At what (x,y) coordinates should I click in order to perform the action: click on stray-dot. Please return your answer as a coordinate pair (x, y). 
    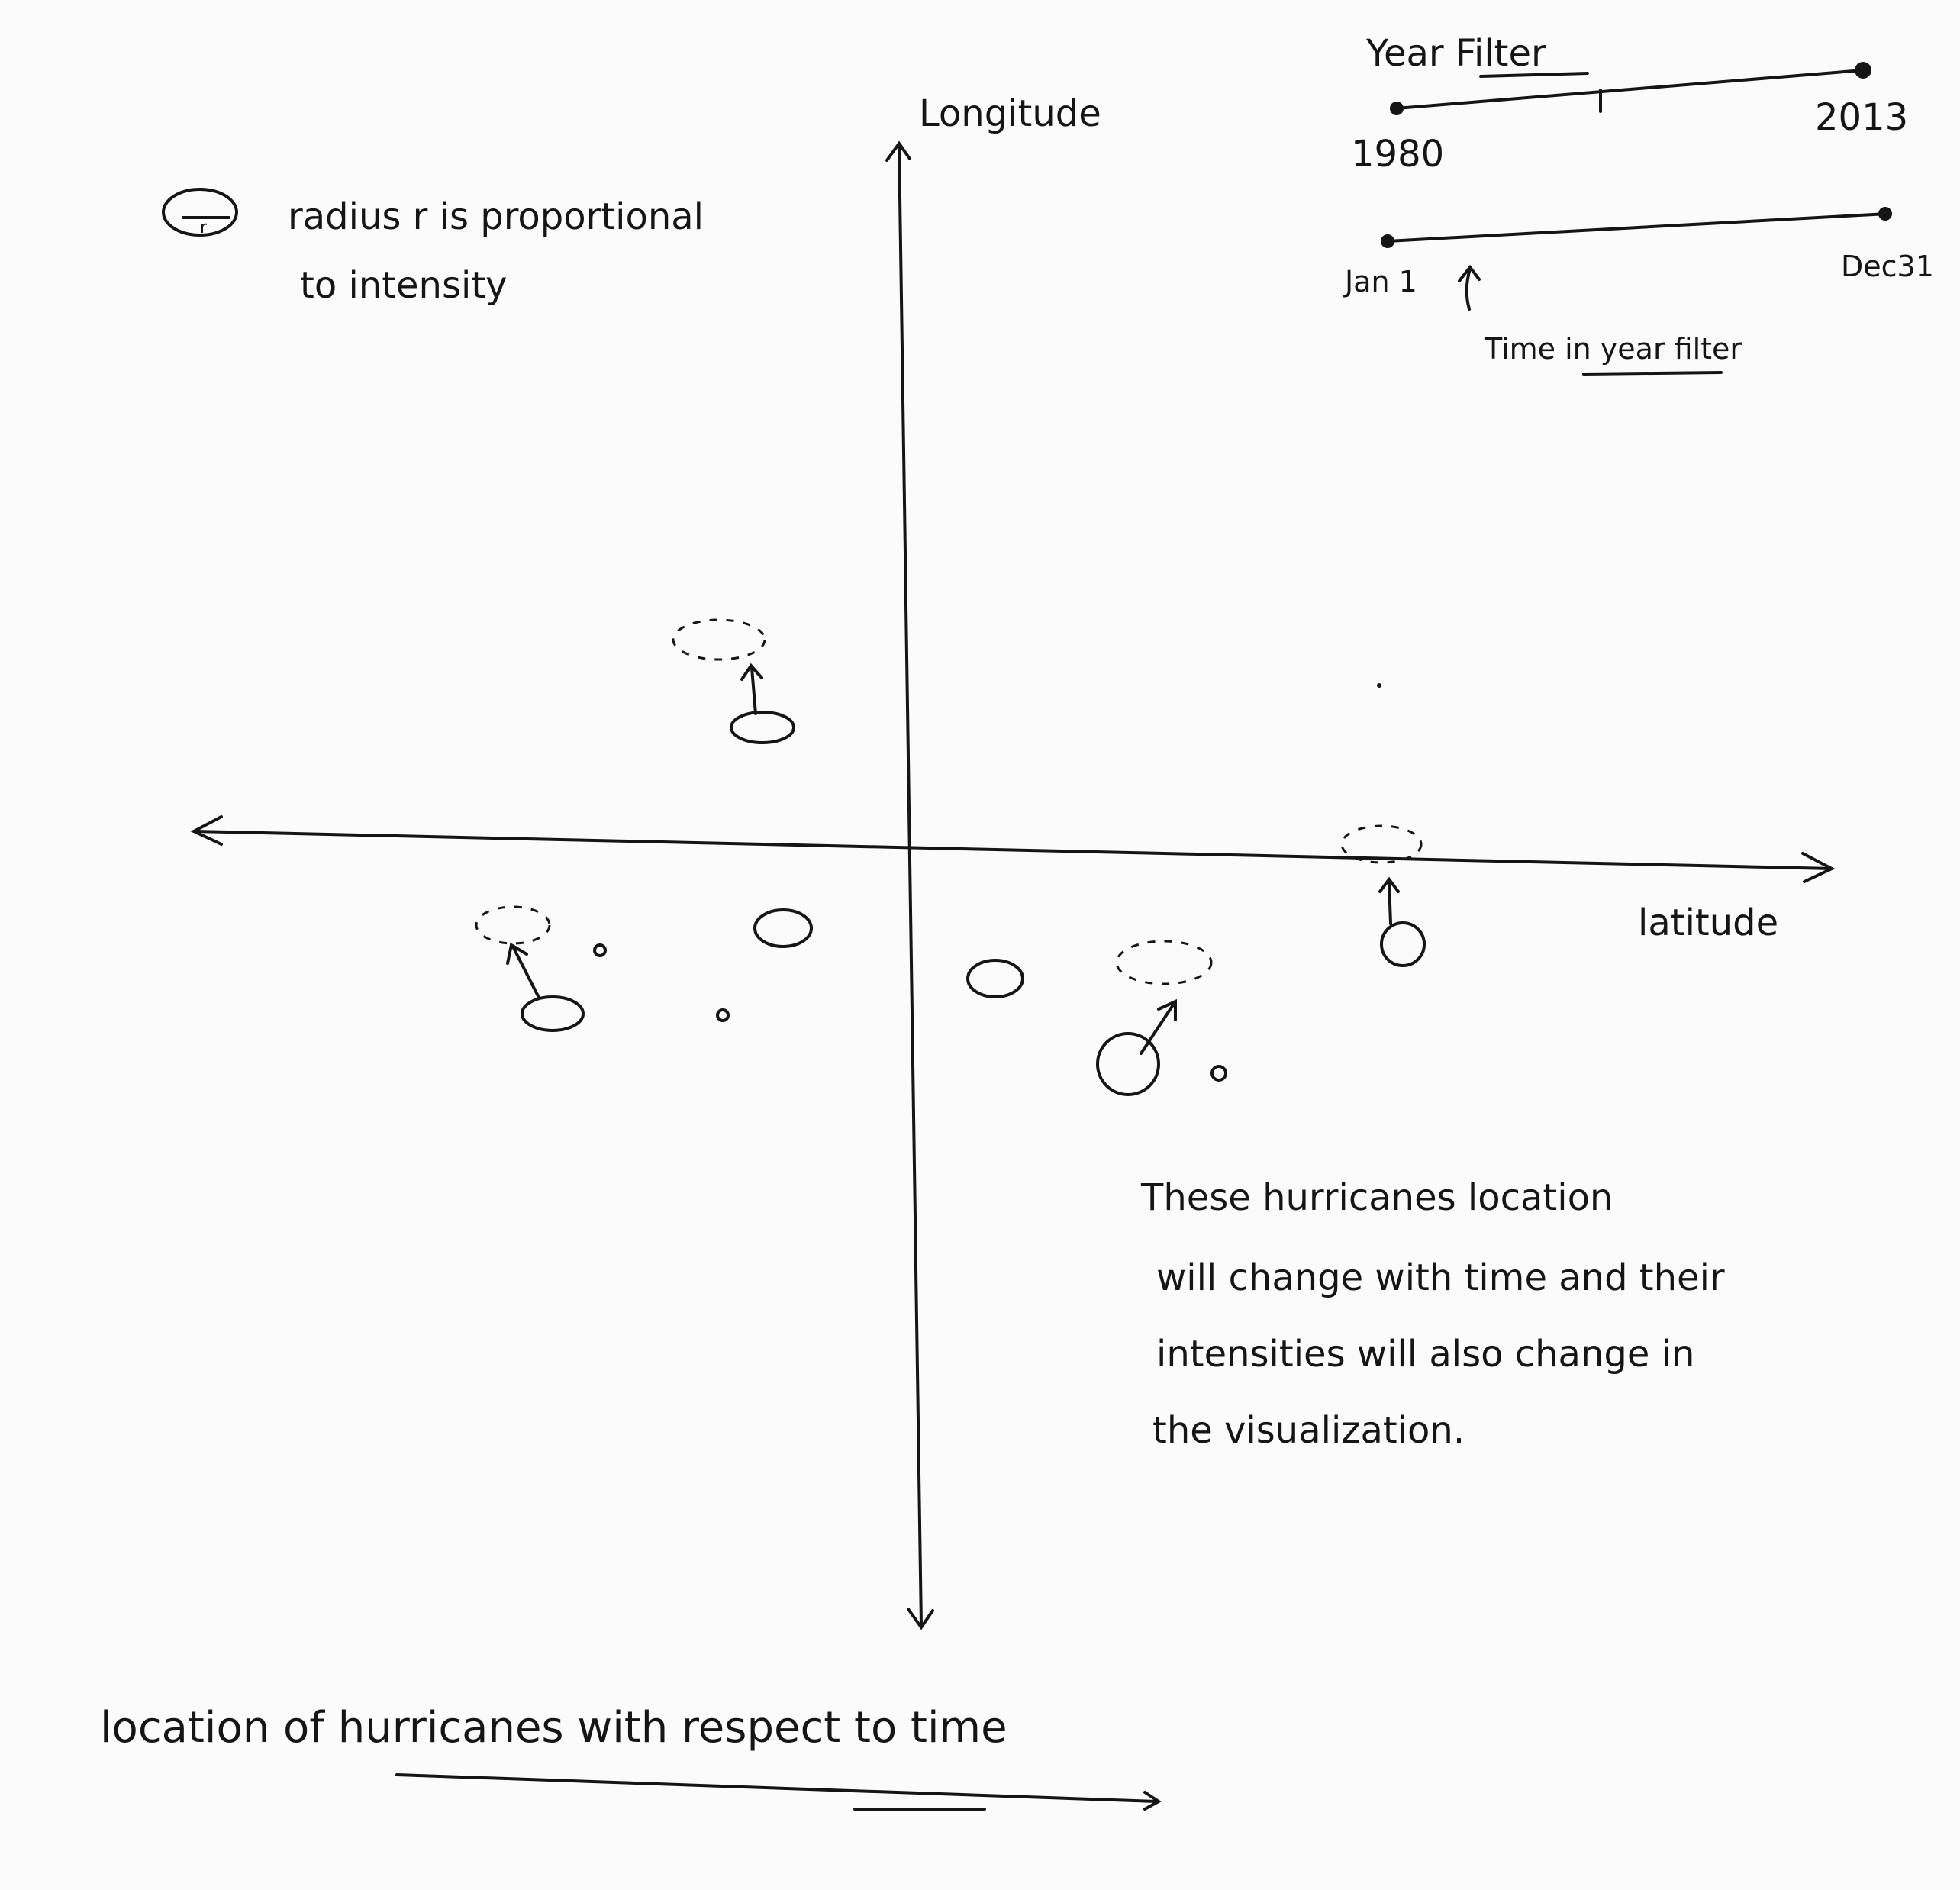
    Looking at the image, I should click on (1379, 685).